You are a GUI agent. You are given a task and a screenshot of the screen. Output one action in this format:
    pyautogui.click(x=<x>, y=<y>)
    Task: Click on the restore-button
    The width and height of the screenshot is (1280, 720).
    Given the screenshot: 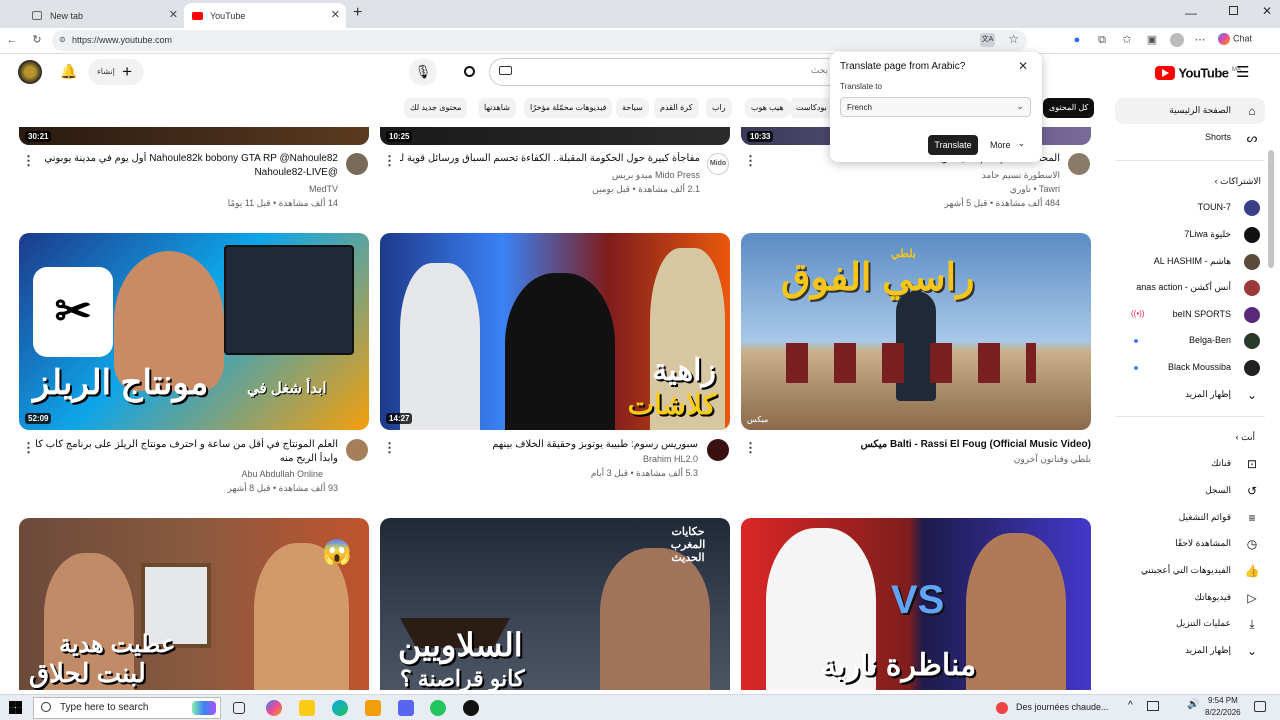 What is the action you would take?
    pyautogui.click(x=1233, y=10)
    